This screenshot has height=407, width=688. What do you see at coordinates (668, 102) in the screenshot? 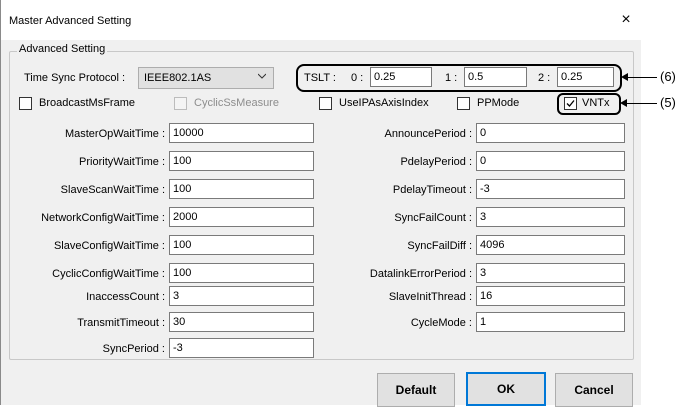
I see `vntx-callout-label: (5)` at bounding box center [668, 102].